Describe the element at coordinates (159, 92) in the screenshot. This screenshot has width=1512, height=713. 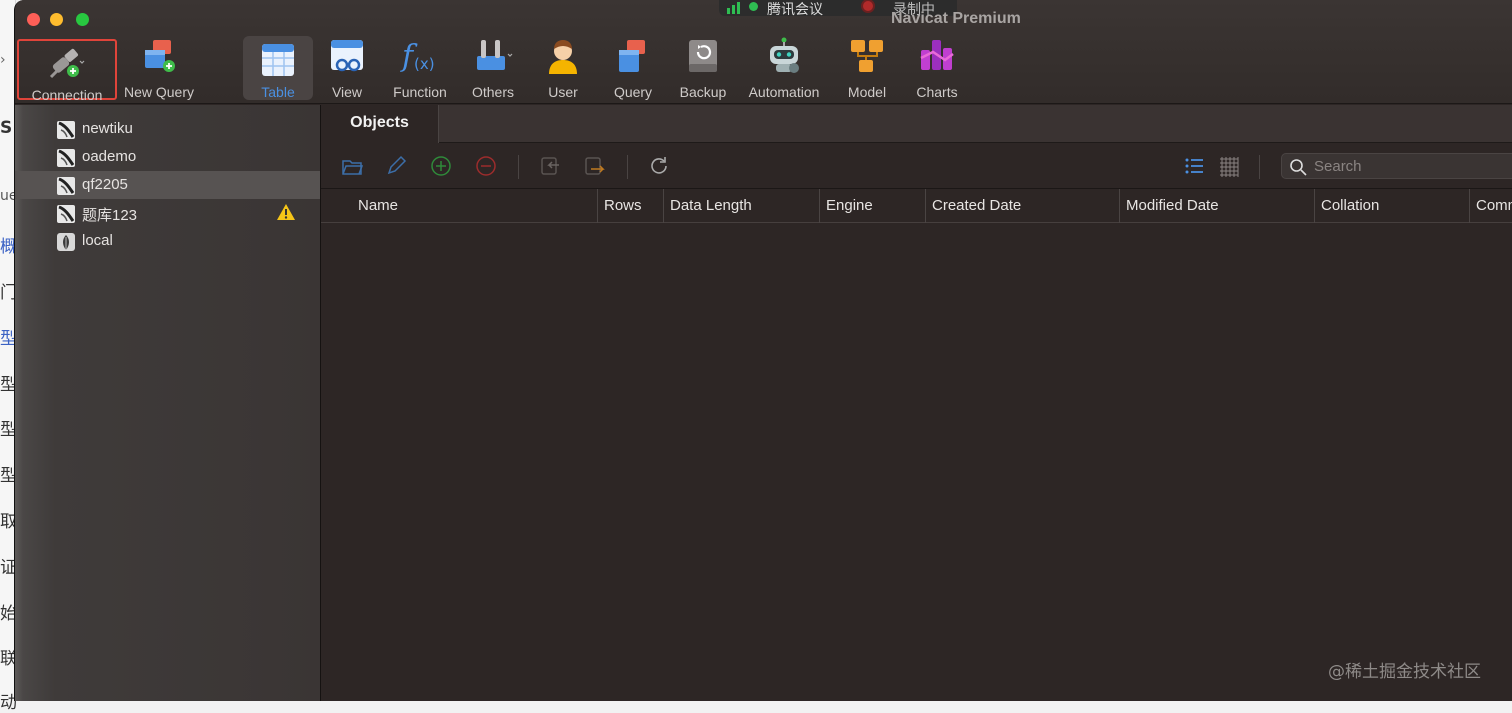
I see `new-query-label: New Query` at that location.